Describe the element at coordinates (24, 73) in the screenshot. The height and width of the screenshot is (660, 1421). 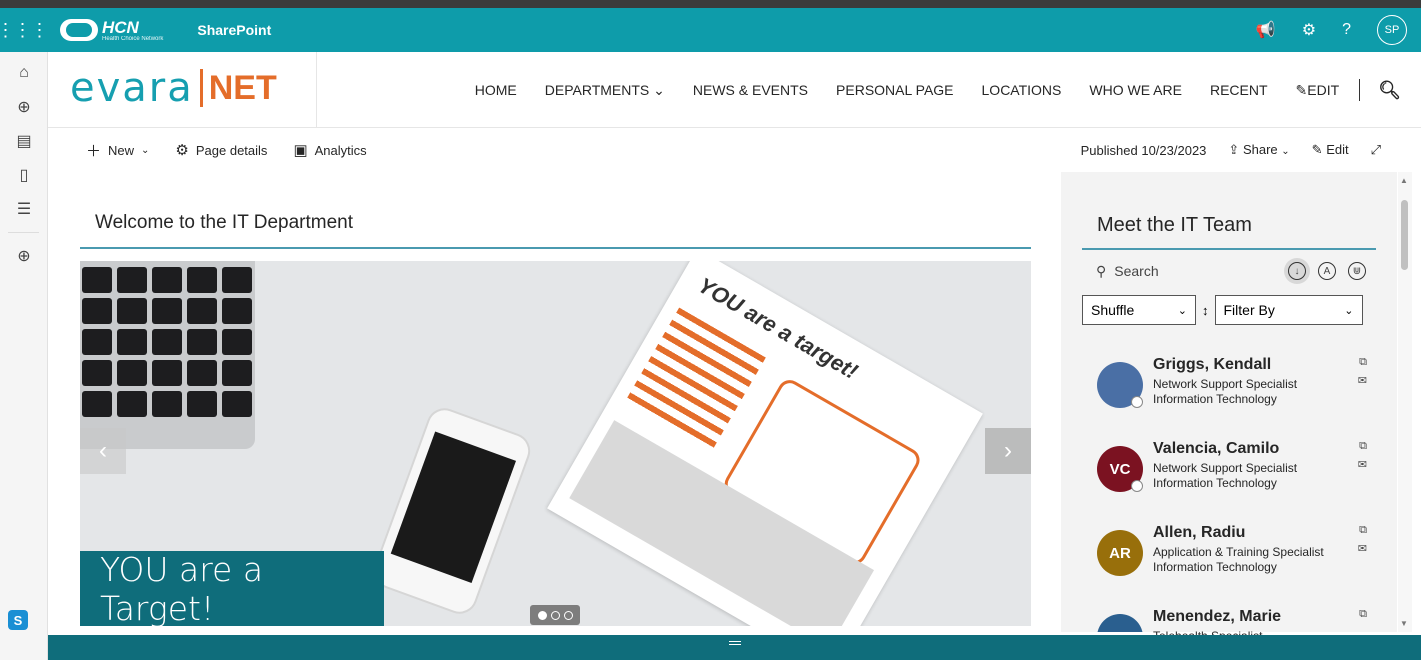
I see `home-icon: ⌂` at that location.